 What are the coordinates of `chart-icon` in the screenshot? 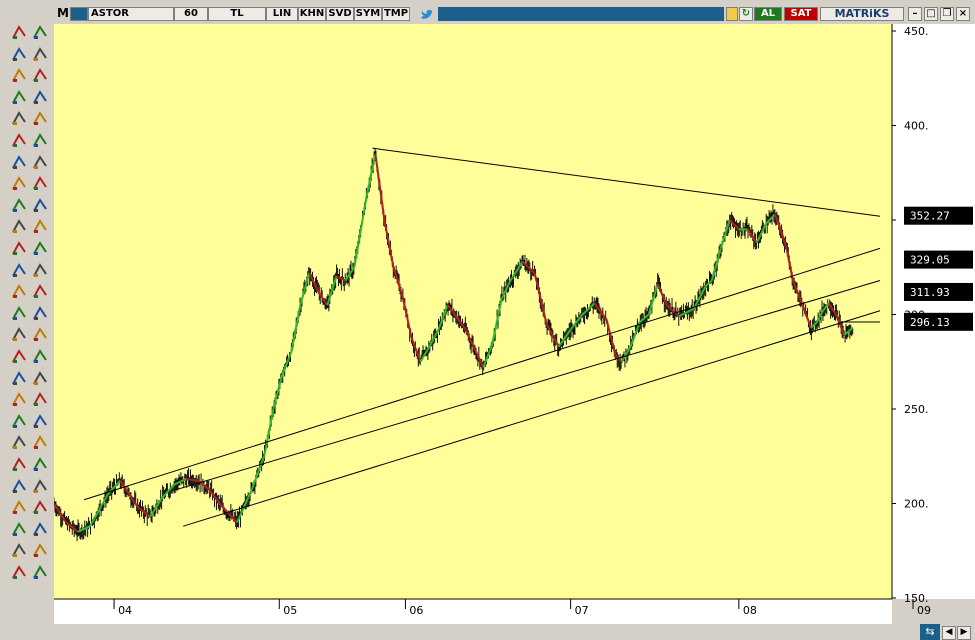 It's located at (732, 14).